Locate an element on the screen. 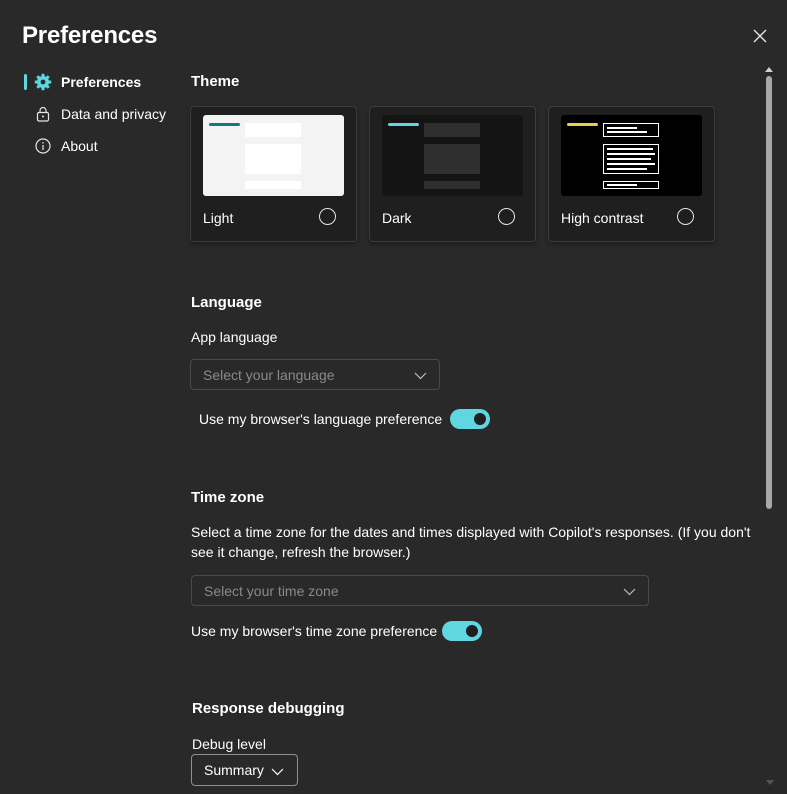 The width and height of the screenshot is (787, 794). info-icon is located at coordinates (43, 146).